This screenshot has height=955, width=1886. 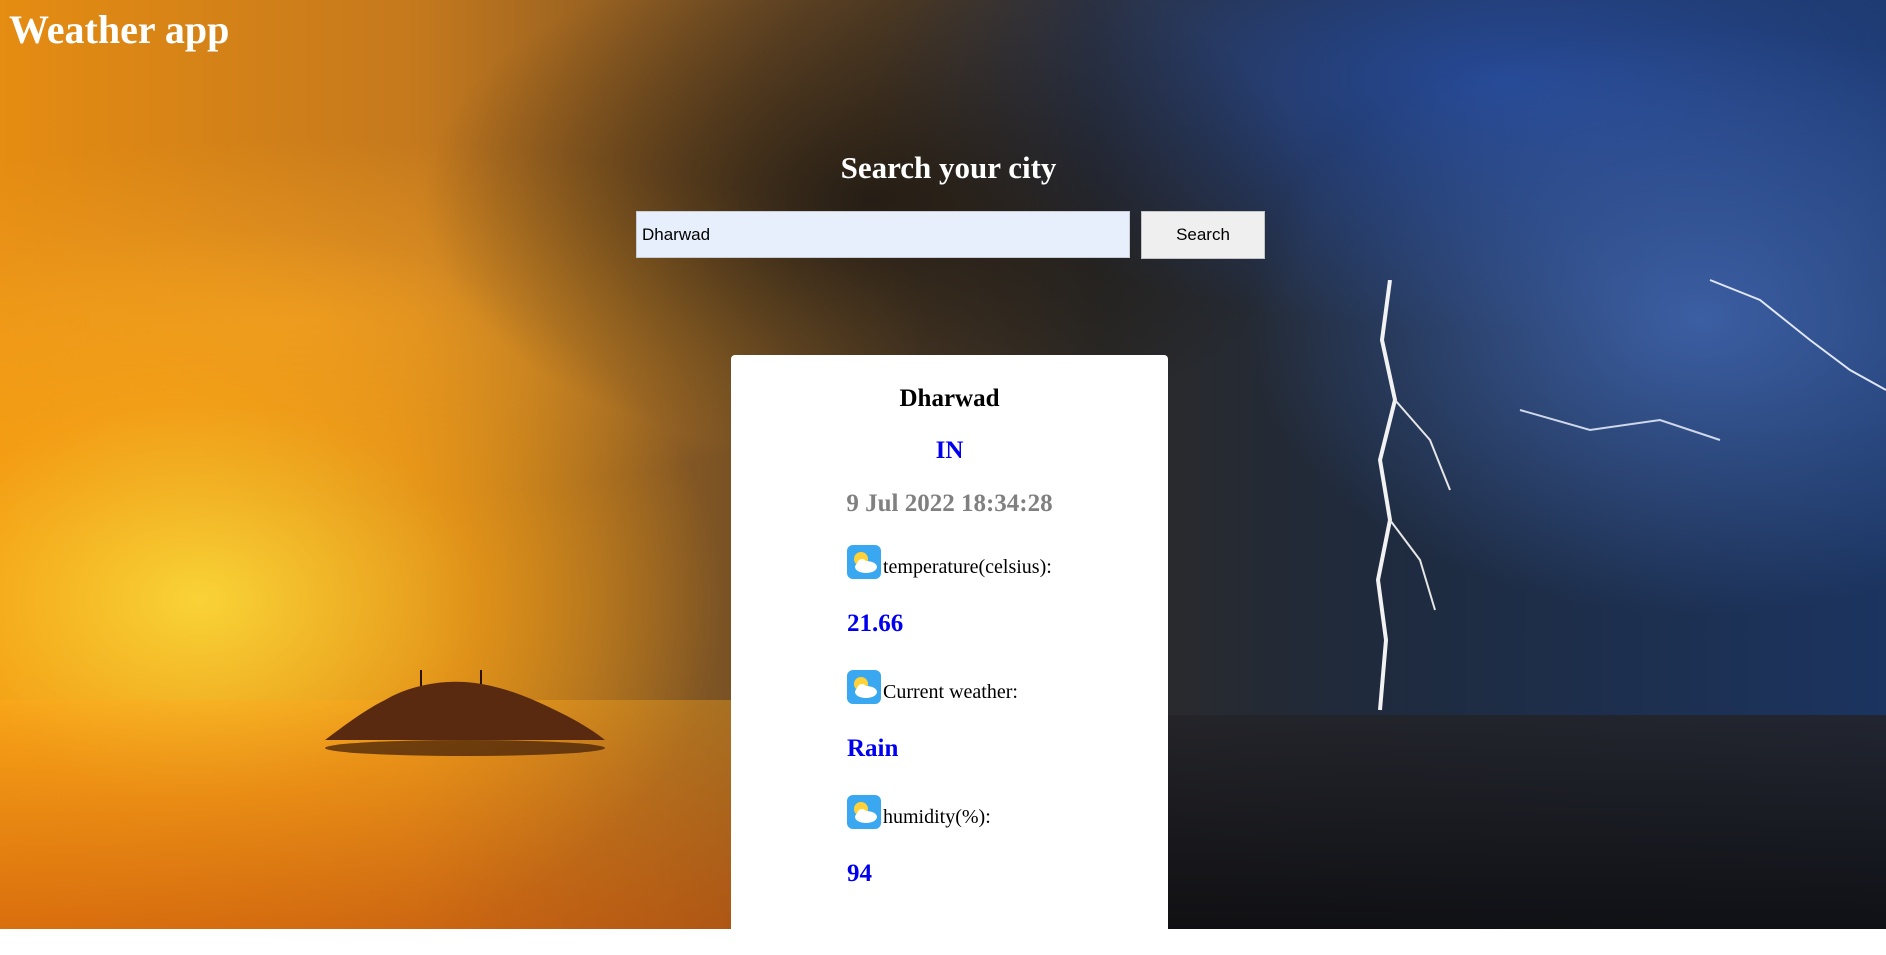 What do you see at coordinates (883, 234) in the screenshot?
I see `city-search-input` at bounding box center [883, 234].